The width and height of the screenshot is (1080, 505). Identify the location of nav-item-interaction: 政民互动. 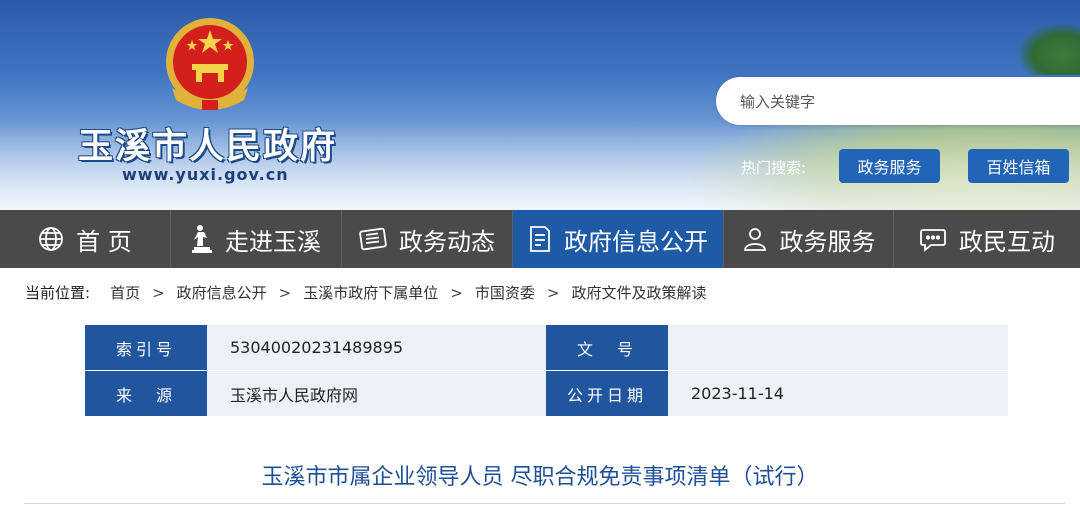
(987, 239).